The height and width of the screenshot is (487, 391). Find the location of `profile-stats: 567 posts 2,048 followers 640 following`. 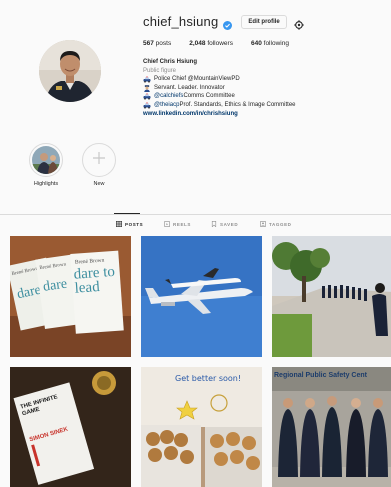

profile-stats: 567 posts 2,048 followers 640 following is located at coordinates (225, 43).